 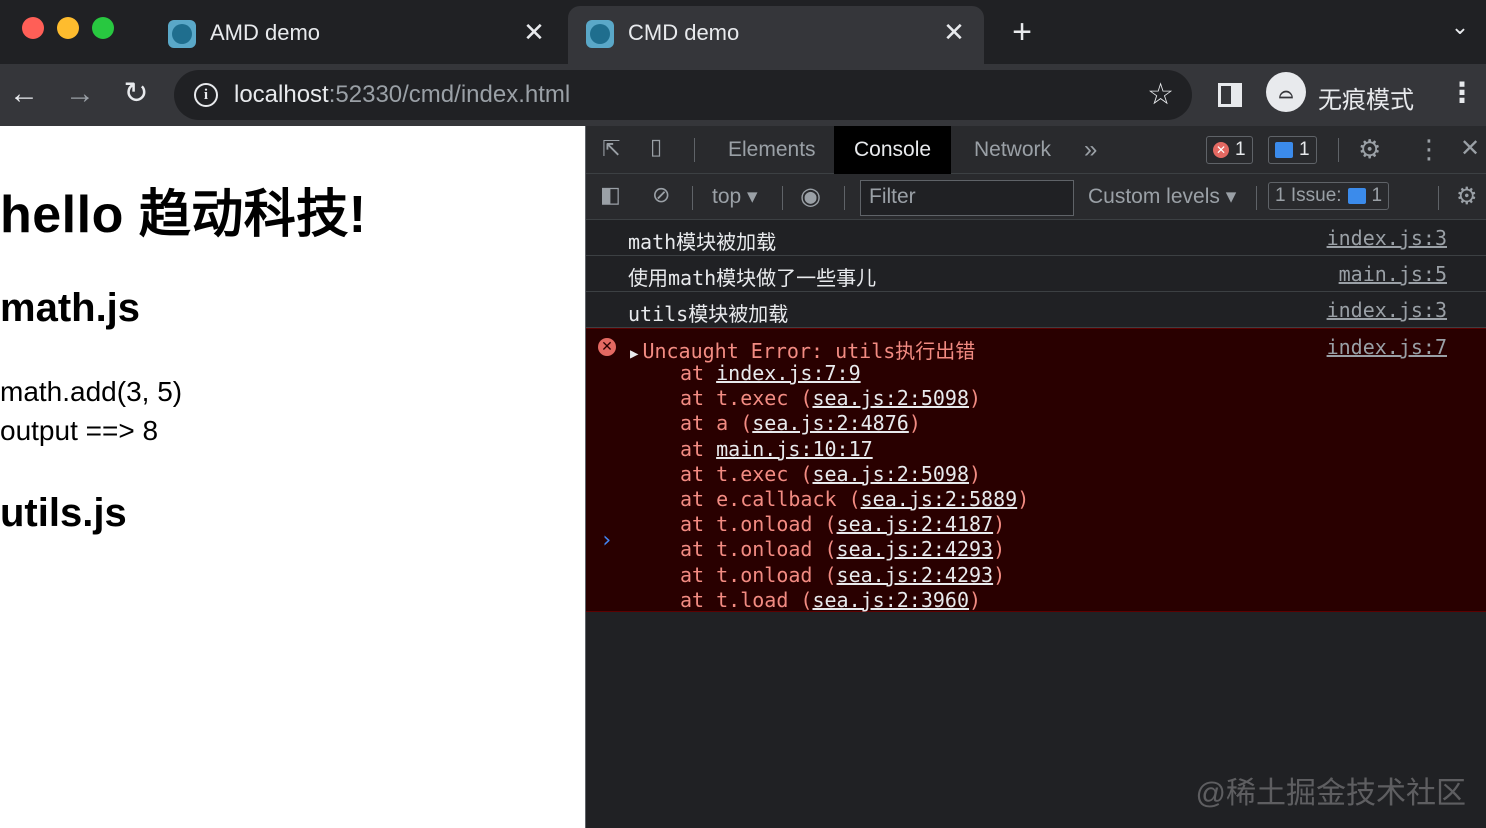 I want to click on side-panel-icon, so click(x=1230, y=95).